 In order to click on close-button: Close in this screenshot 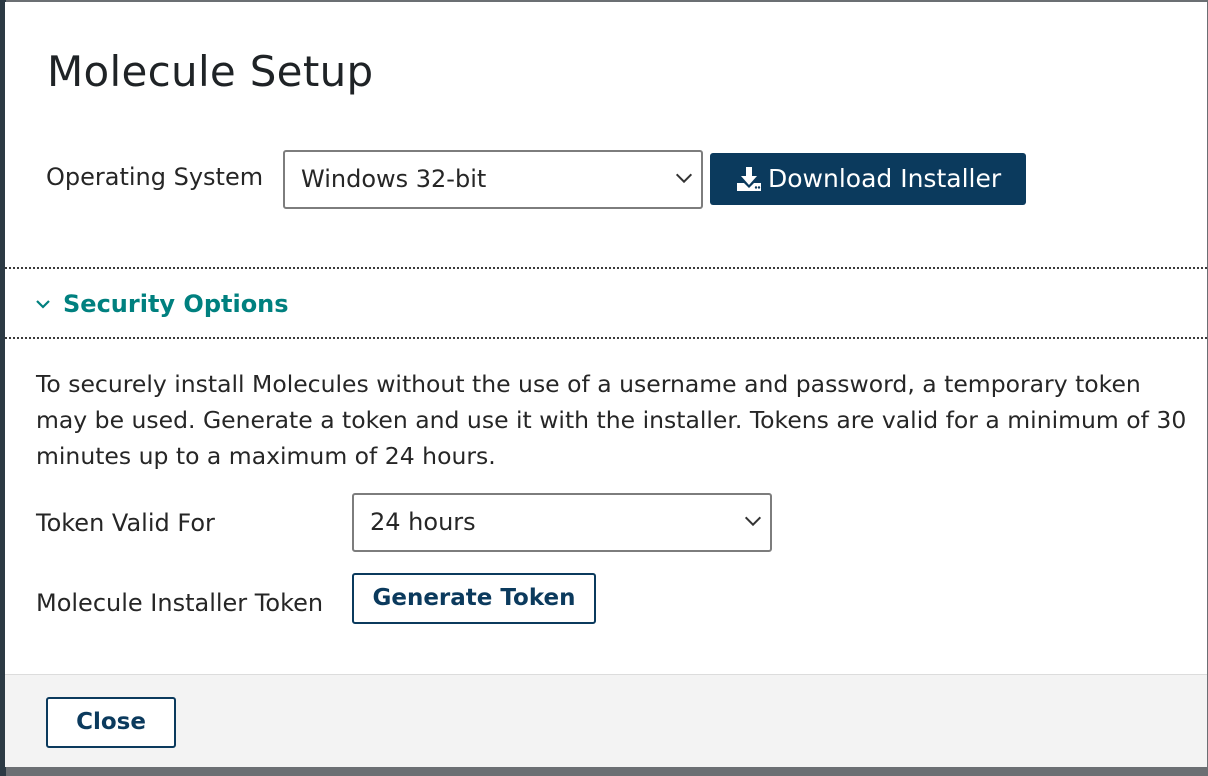, I will do `click(111, 722)`.